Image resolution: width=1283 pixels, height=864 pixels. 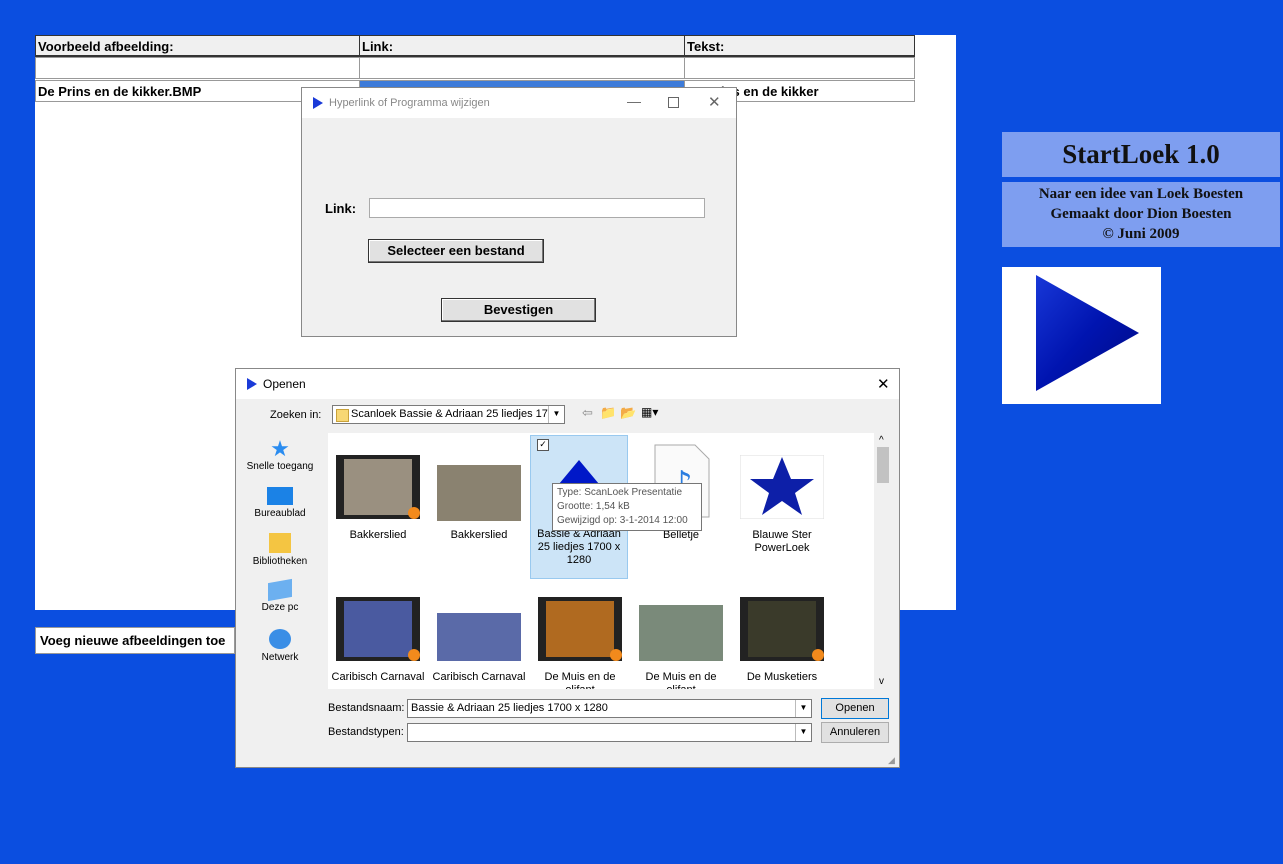 What do you see at coordinates (409, 103) in the screenshot?
I see `dialog-title: Hyperlink of Programma wijzigen` at bounding box center [409, 103].